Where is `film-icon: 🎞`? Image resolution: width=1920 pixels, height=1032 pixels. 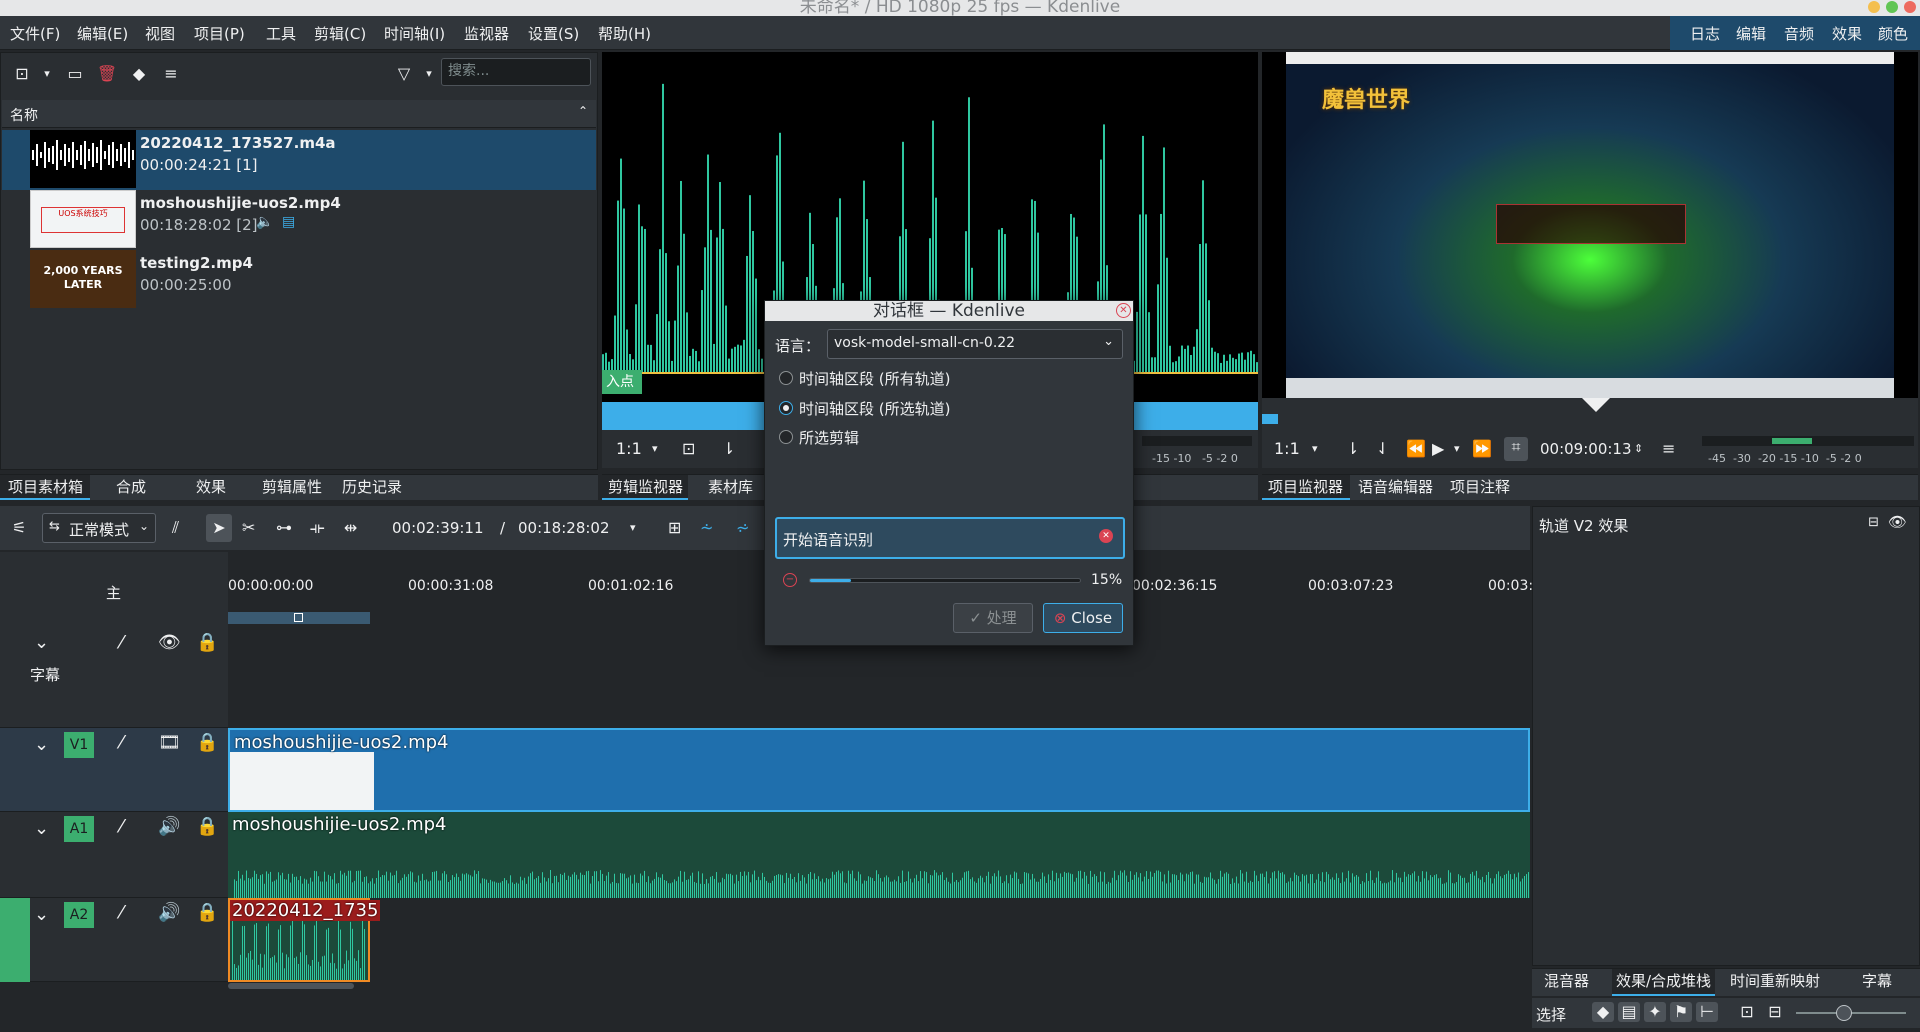
film-icon: 🎞 is located at coordinates (169, 742).